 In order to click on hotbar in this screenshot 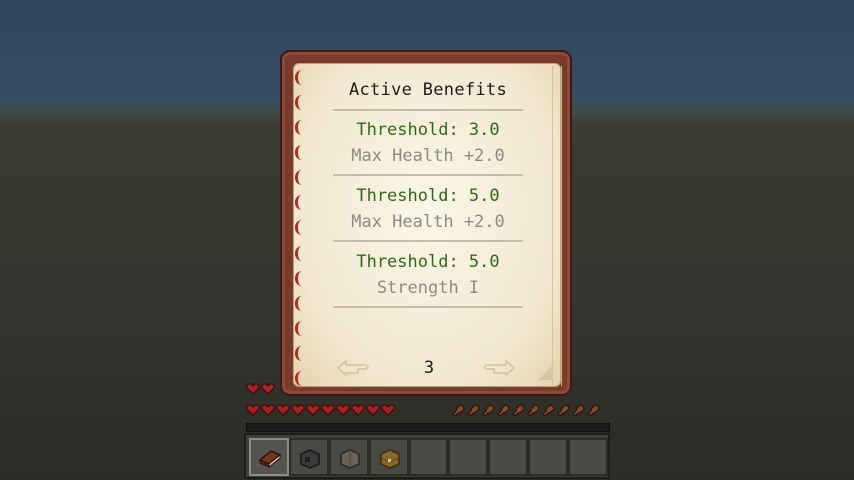, I will do `click(427, 456)`.